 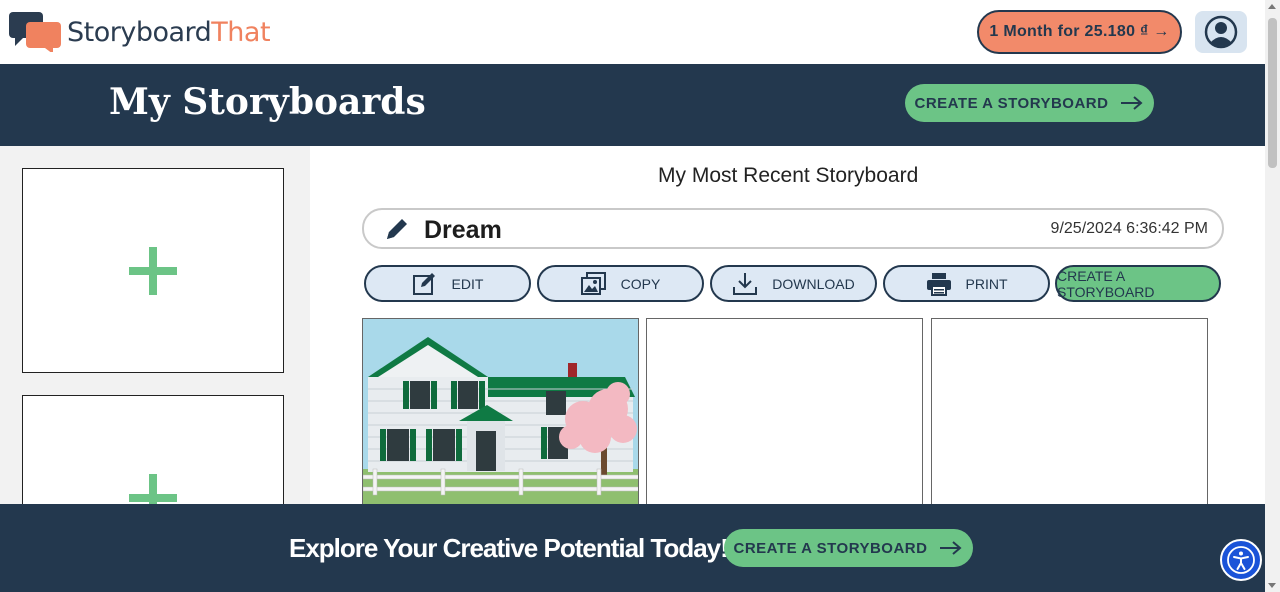 I want to click on download-icon, so click(x=745, y=283).